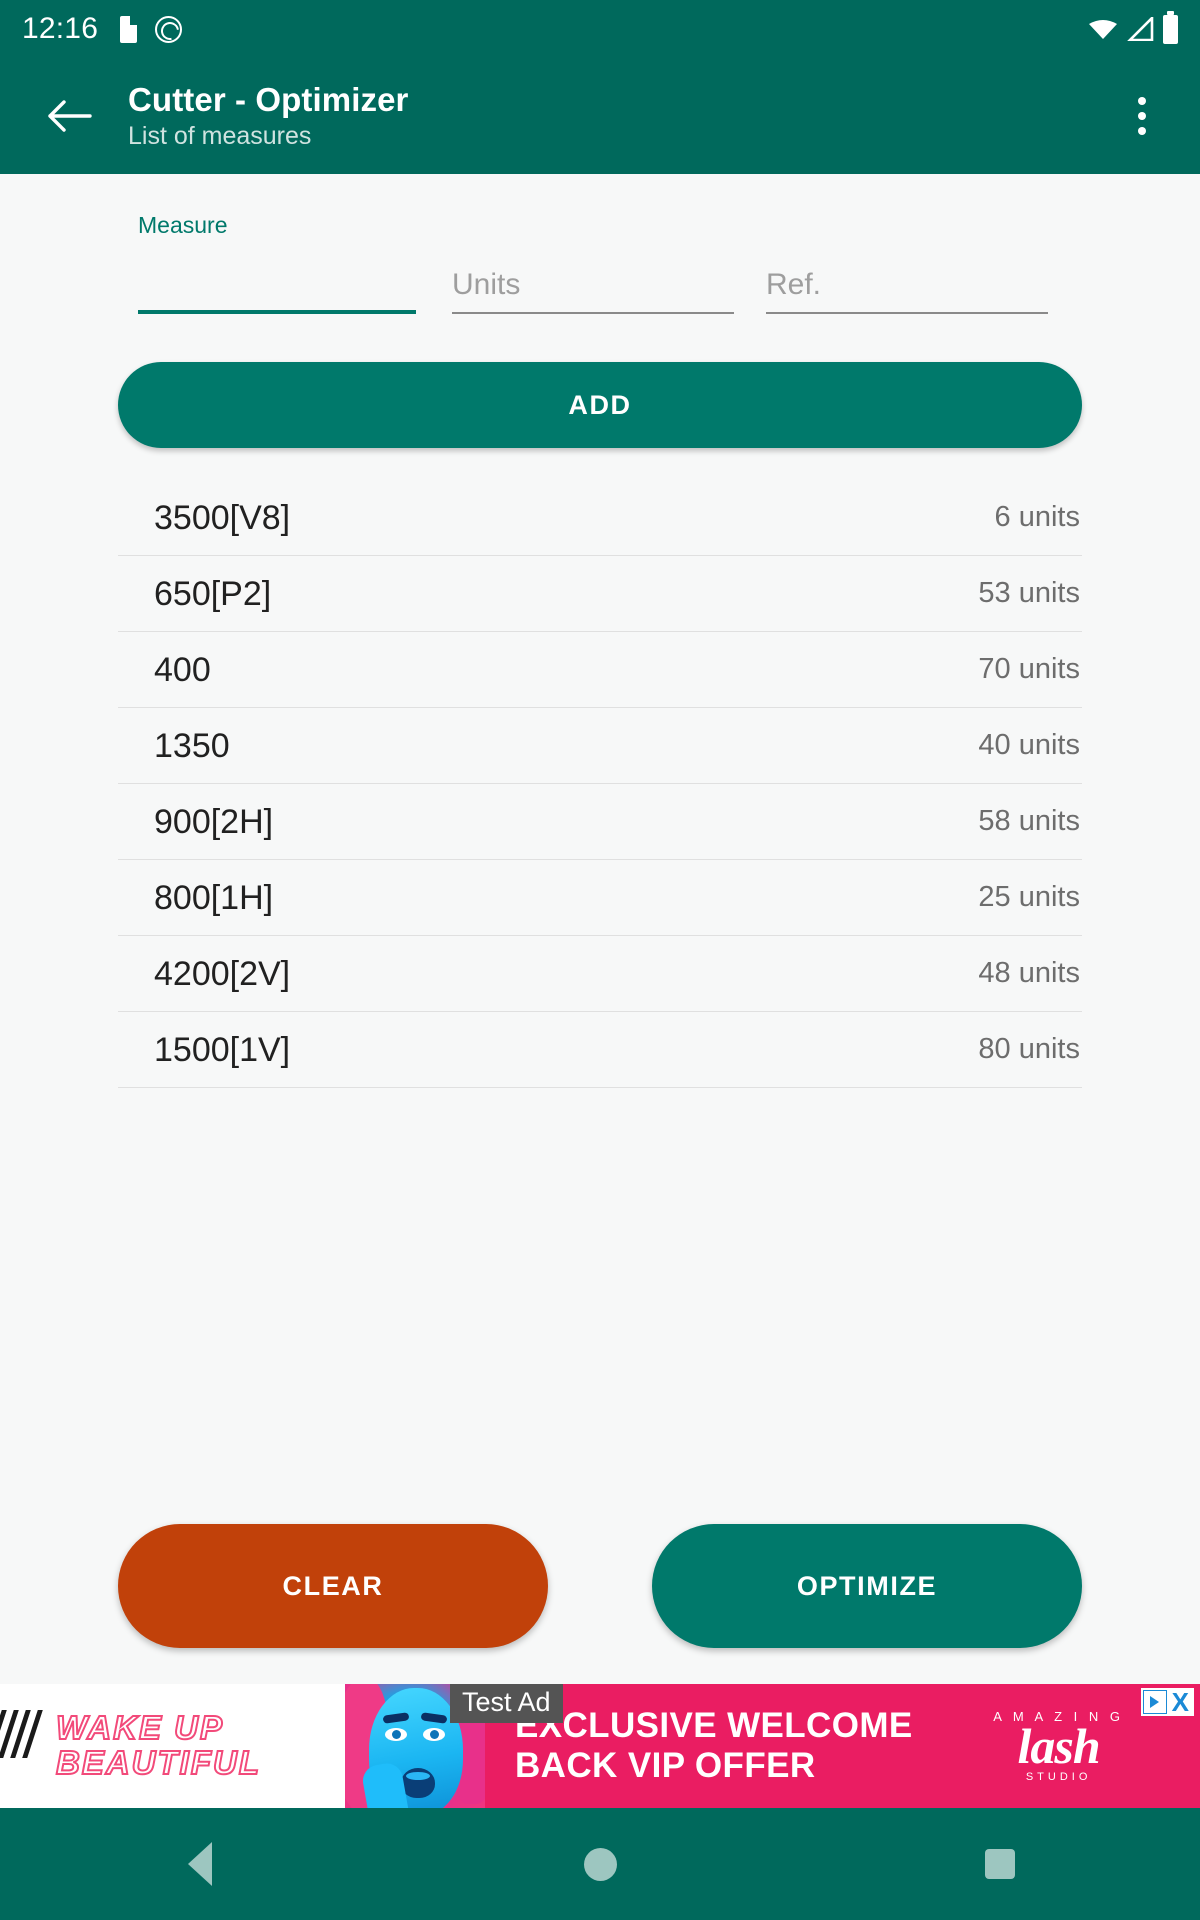 The height and width of the screenshot is (1920, 1200). I want to click on measure-name: 1350, so click(192, 745).